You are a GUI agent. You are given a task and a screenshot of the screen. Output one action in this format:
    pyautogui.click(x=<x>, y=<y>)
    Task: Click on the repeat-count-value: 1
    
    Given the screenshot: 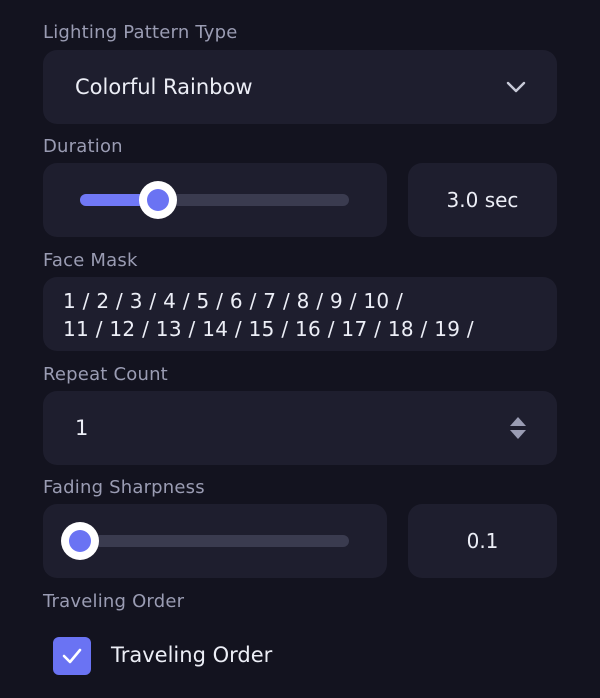 What is the action you would take?
    pyautogui.click(x=82, y=428)
    